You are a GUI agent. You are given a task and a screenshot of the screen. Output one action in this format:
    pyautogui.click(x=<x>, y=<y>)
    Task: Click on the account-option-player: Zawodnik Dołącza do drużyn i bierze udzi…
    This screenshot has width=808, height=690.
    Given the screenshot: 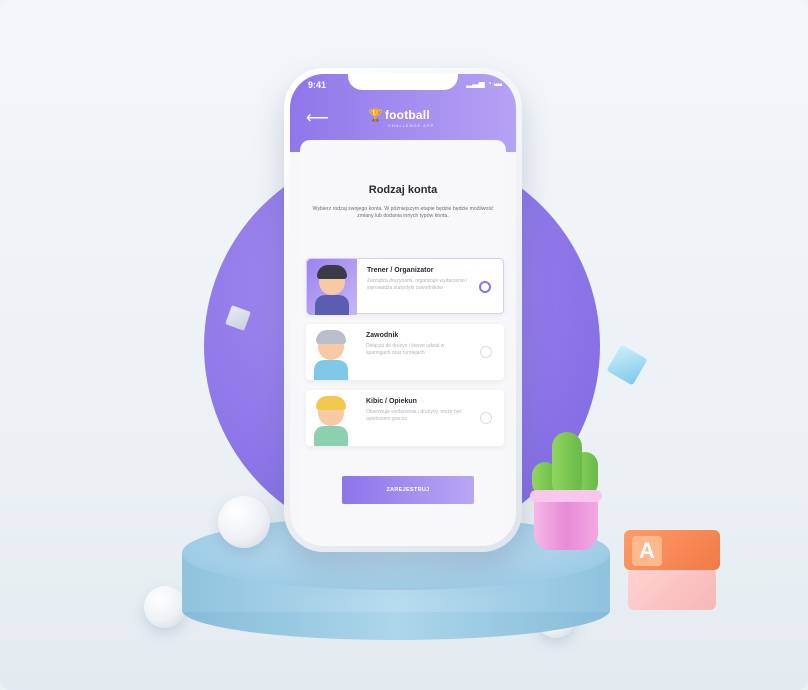 What is the action you would take?
    pyautogui.click(x=405, y=352)
    